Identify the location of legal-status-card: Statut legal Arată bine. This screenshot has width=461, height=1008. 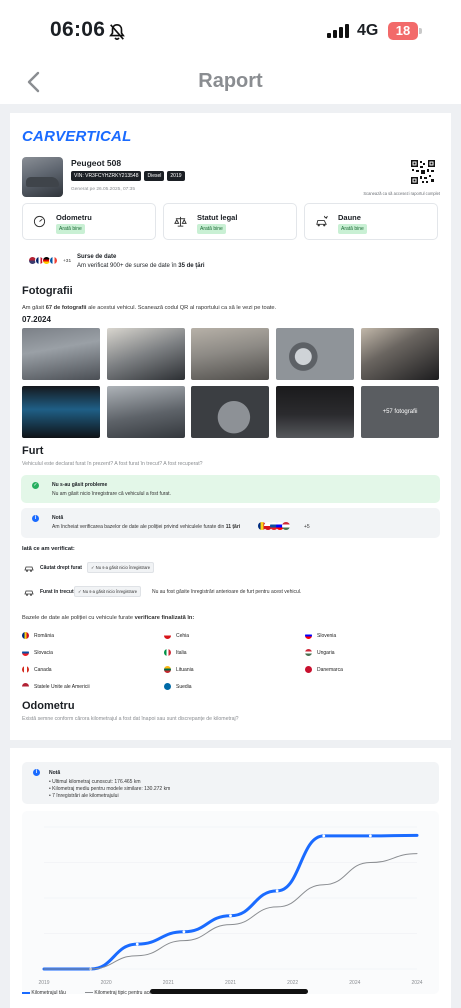
(230, 221).